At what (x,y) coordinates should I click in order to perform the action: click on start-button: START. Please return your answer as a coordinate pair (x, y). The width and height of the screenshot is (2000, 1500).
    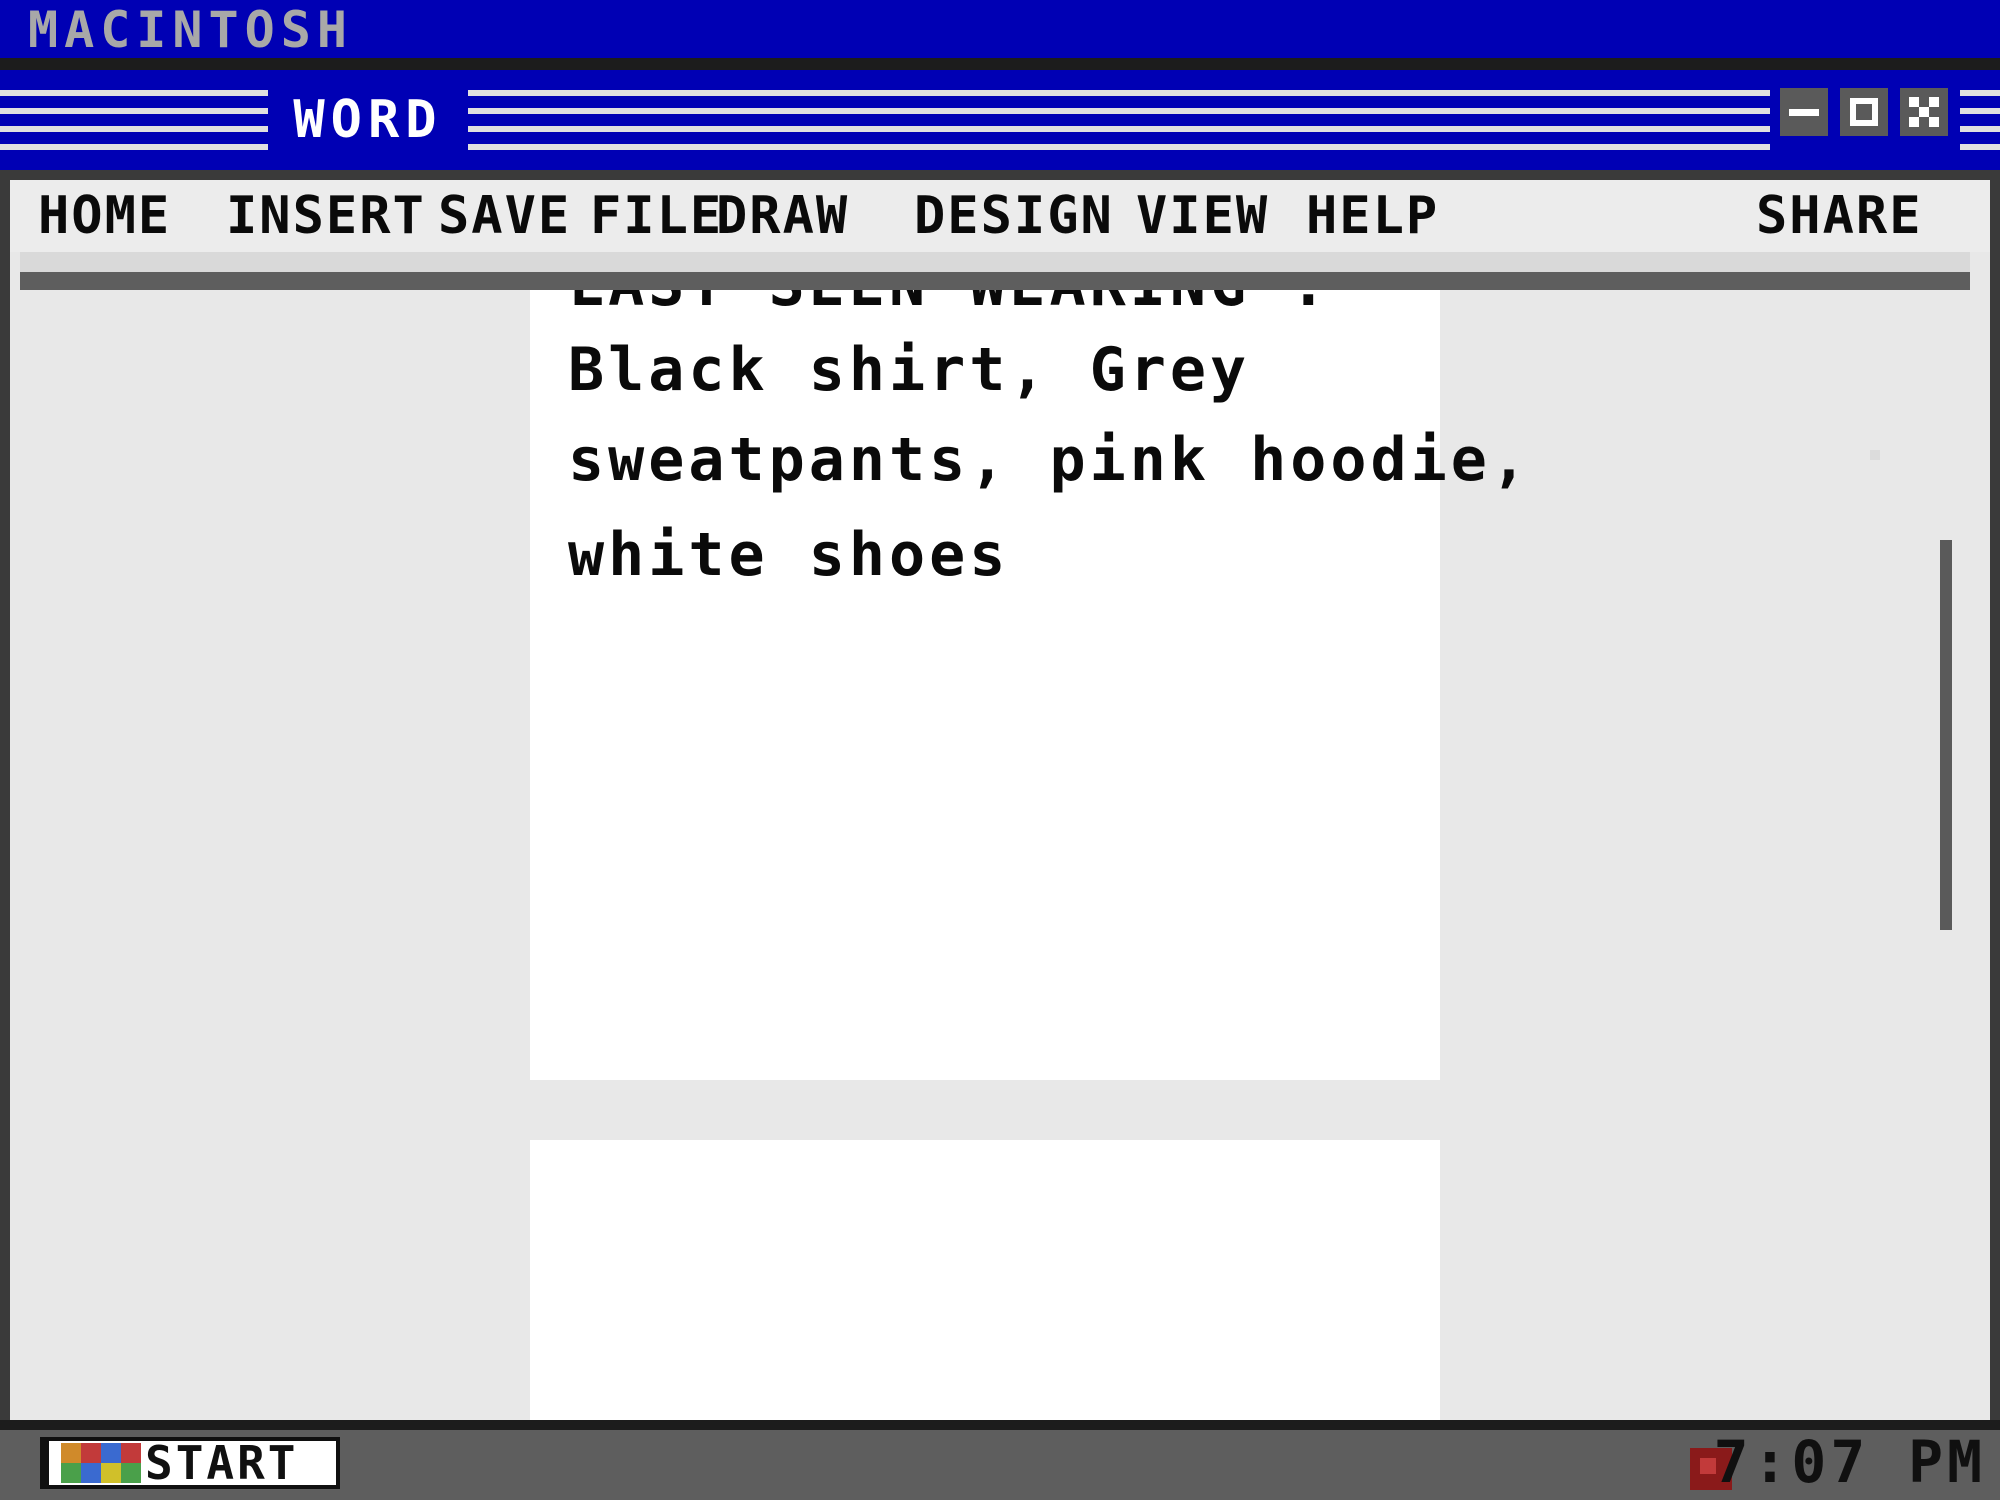
    Looking at the image, I should click on (190, 1463).